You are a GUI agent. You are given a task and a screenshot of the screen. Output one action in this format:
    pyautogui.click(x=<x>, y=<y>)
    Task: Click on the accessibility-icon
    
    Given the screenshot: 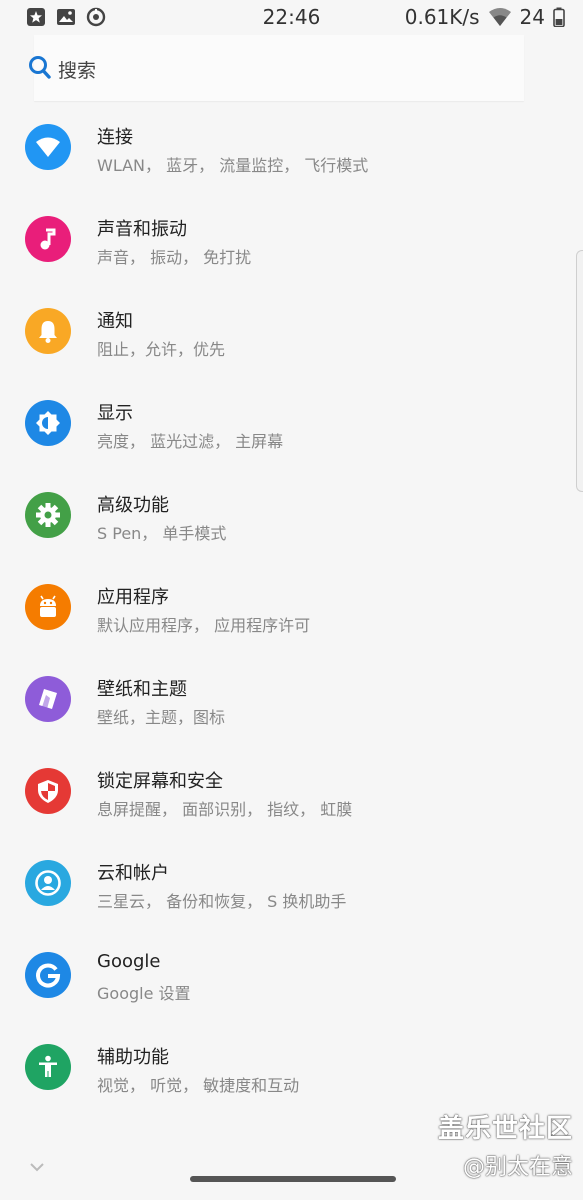 What is the action you would take?
    pyautogui.click(x=48, y=1067)
    